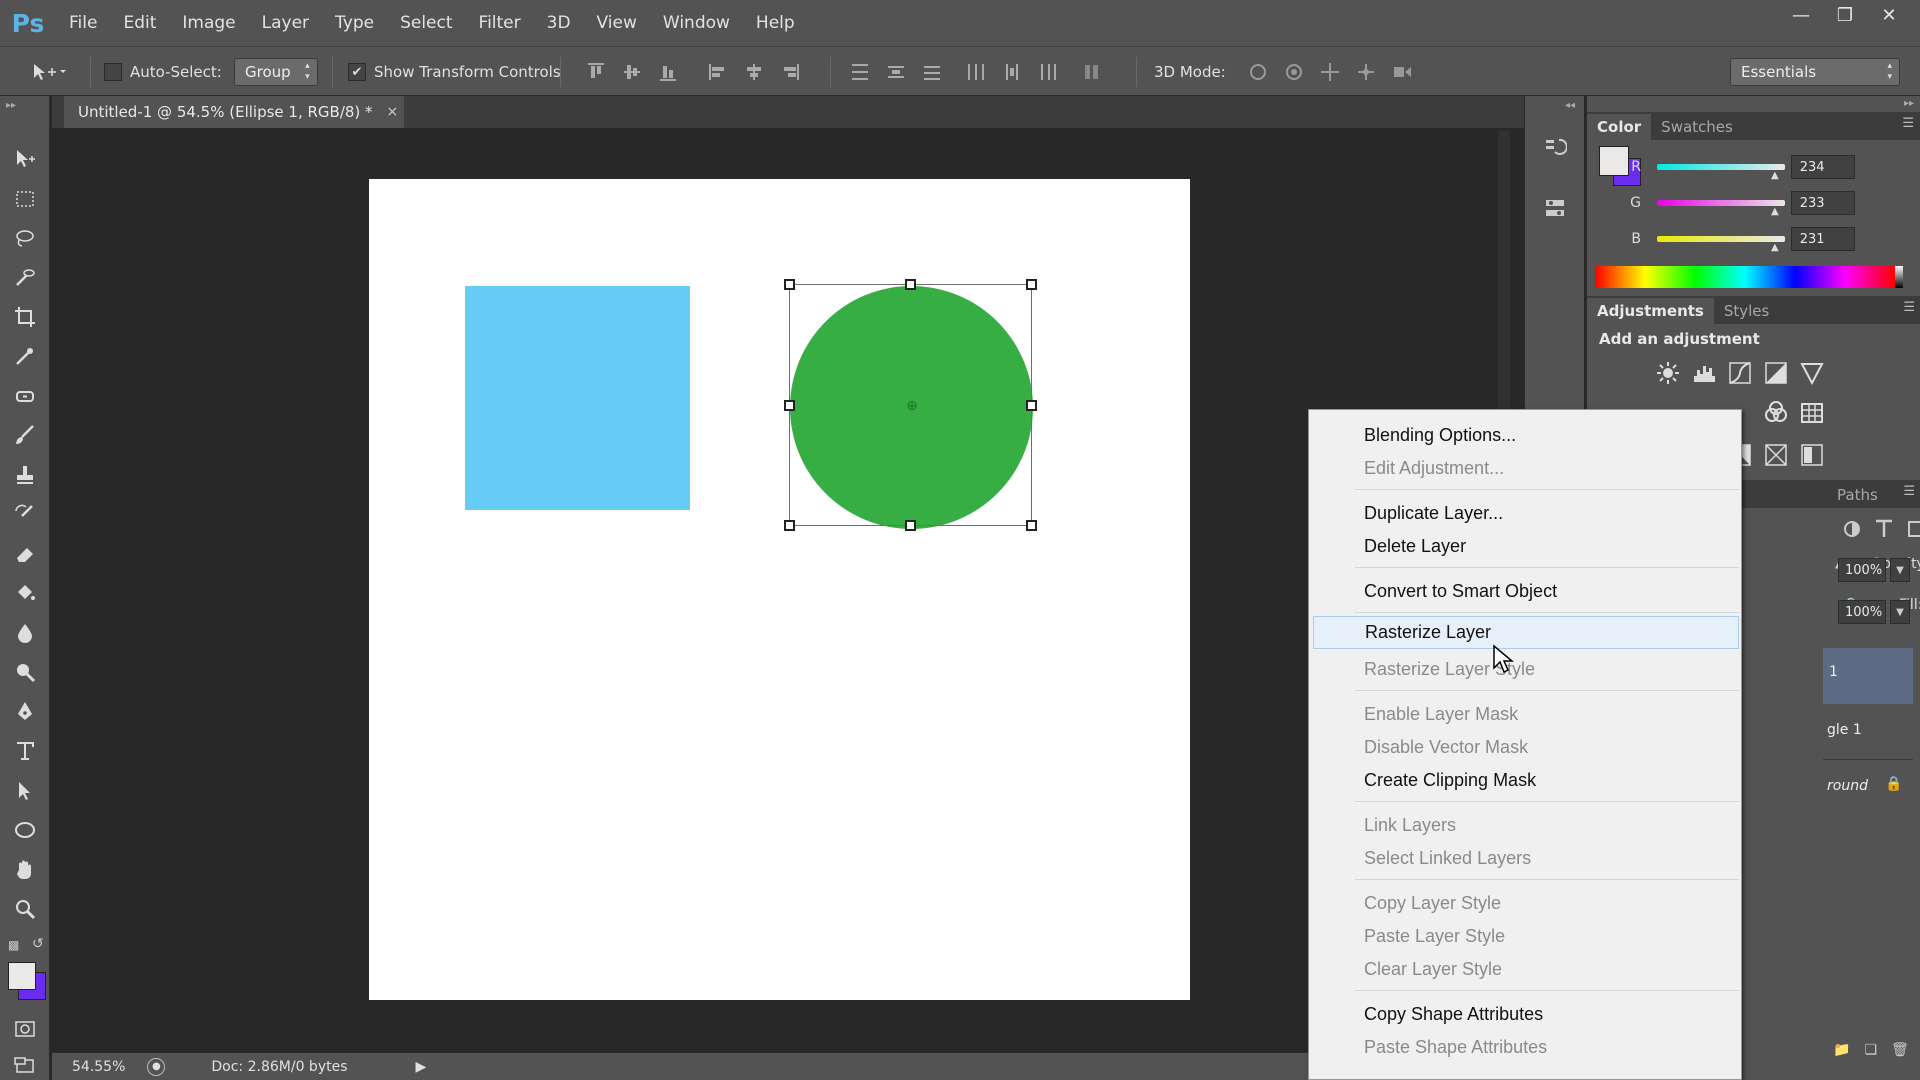 The width and height of the screenshot is (1920, 1080). I want to click on distribute-hcenter-icon, so click(1012, 72).